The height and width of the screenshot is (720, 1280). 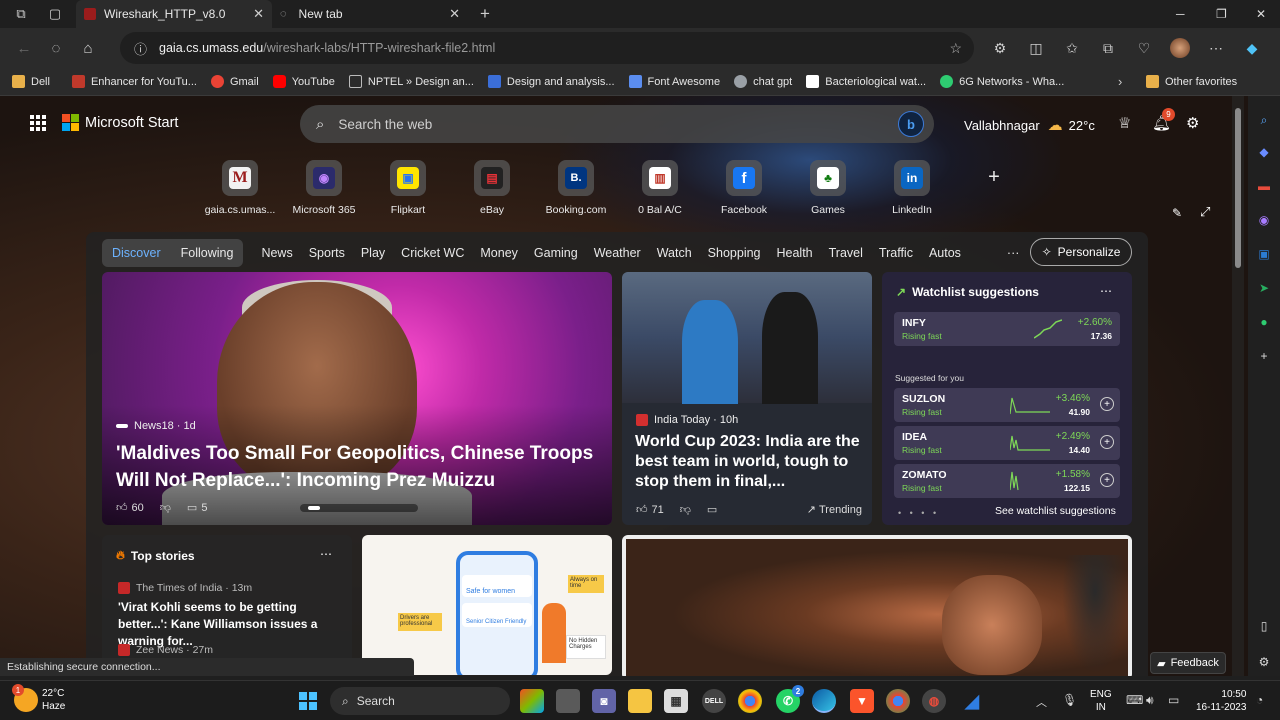 What do you see at coordinates (56, 48) in the screenshot?
I see `stop-loading-icon: ◌` at bounding box center [56, 48].